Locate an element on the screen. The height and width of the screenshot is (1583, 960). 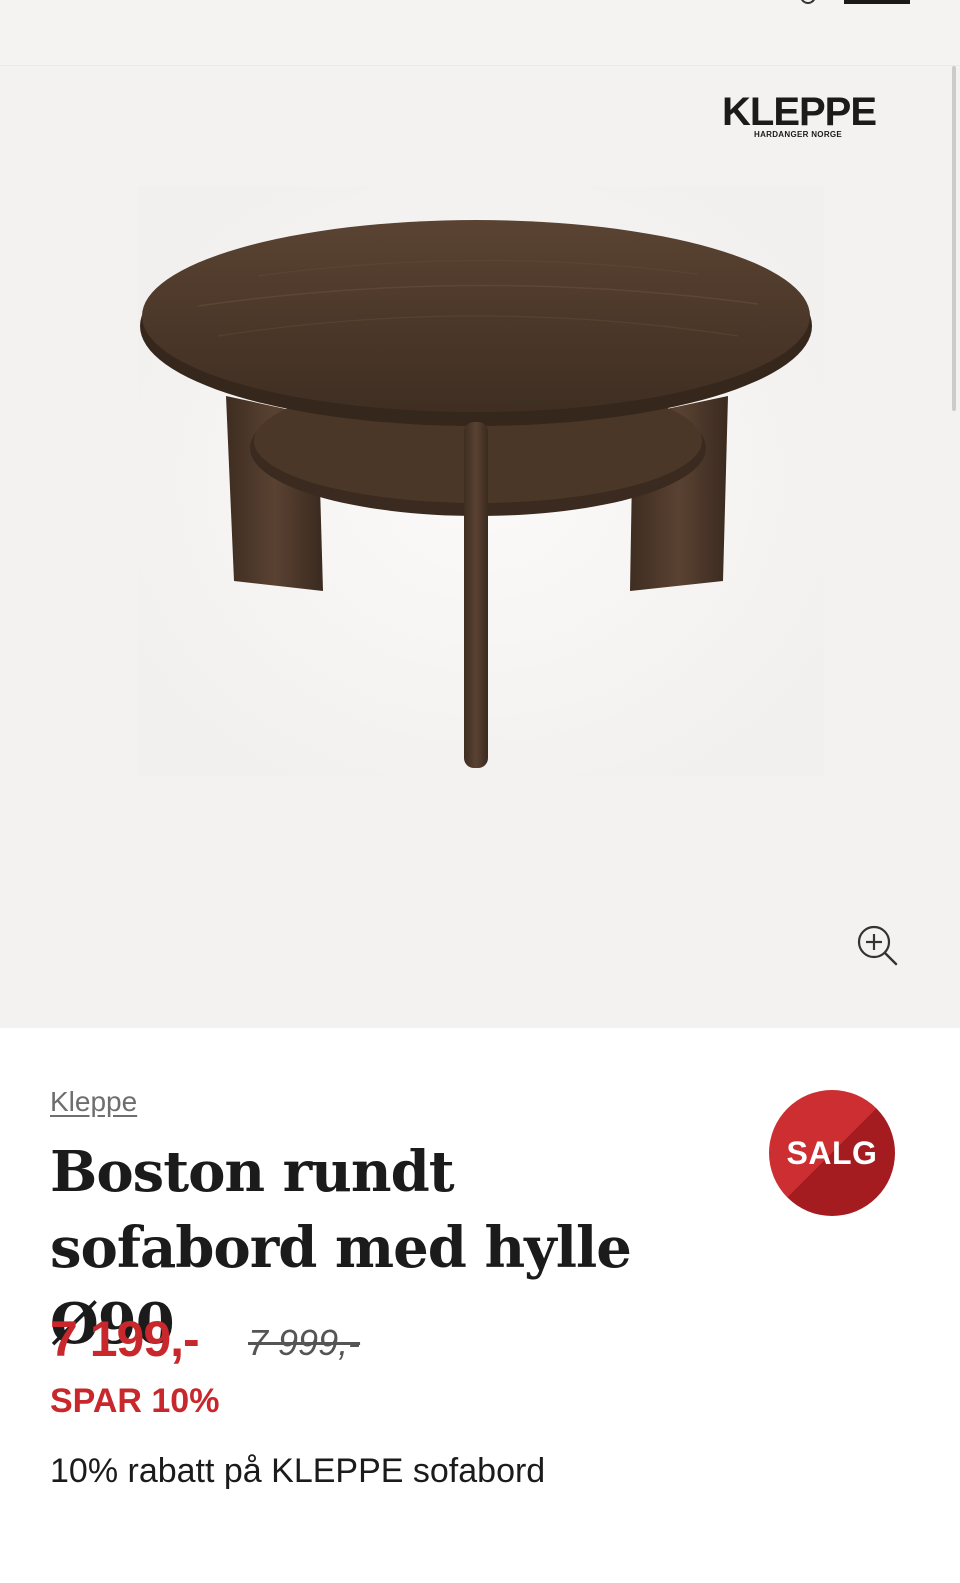
price-current: 7 199,- is located at coordinates (125, 1339).